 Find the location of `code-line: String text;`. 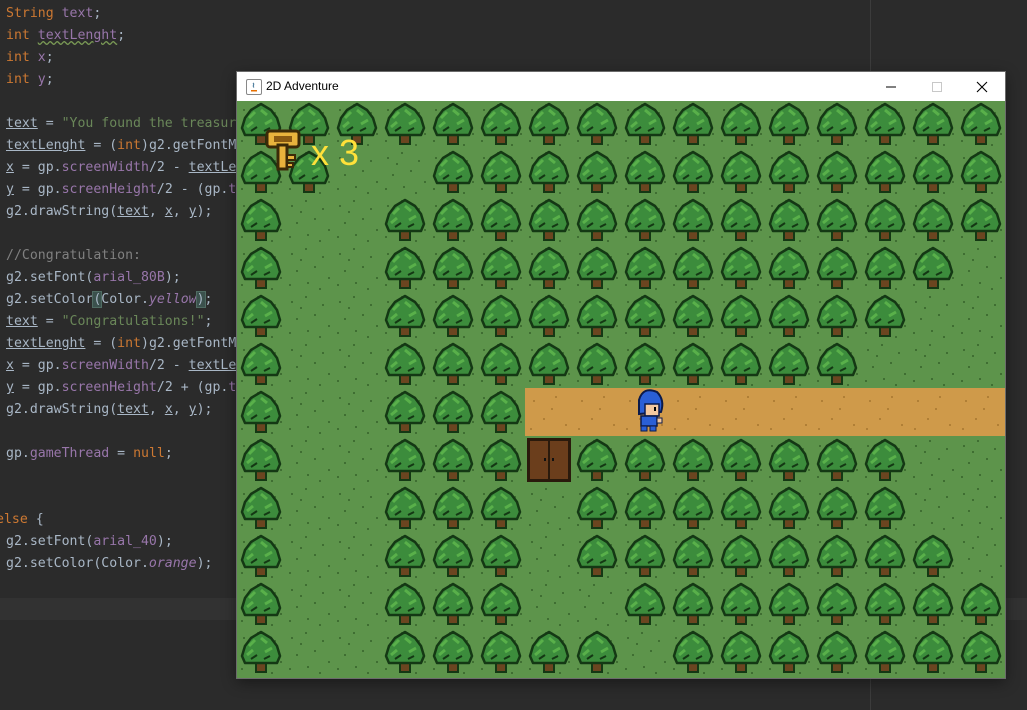

code-line: String text; is located at coordinates (54, 13).